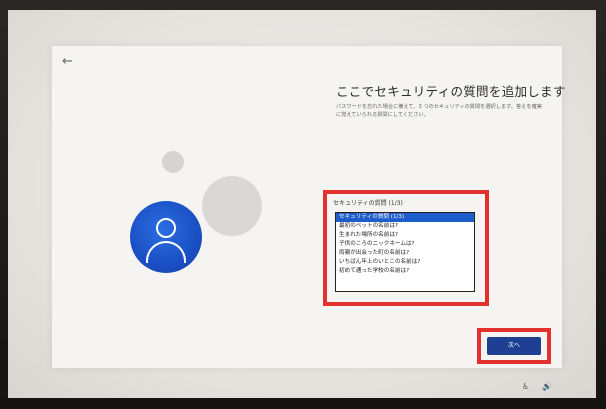  I want to click on decorative-avatar-shadow, so click(232, 206).